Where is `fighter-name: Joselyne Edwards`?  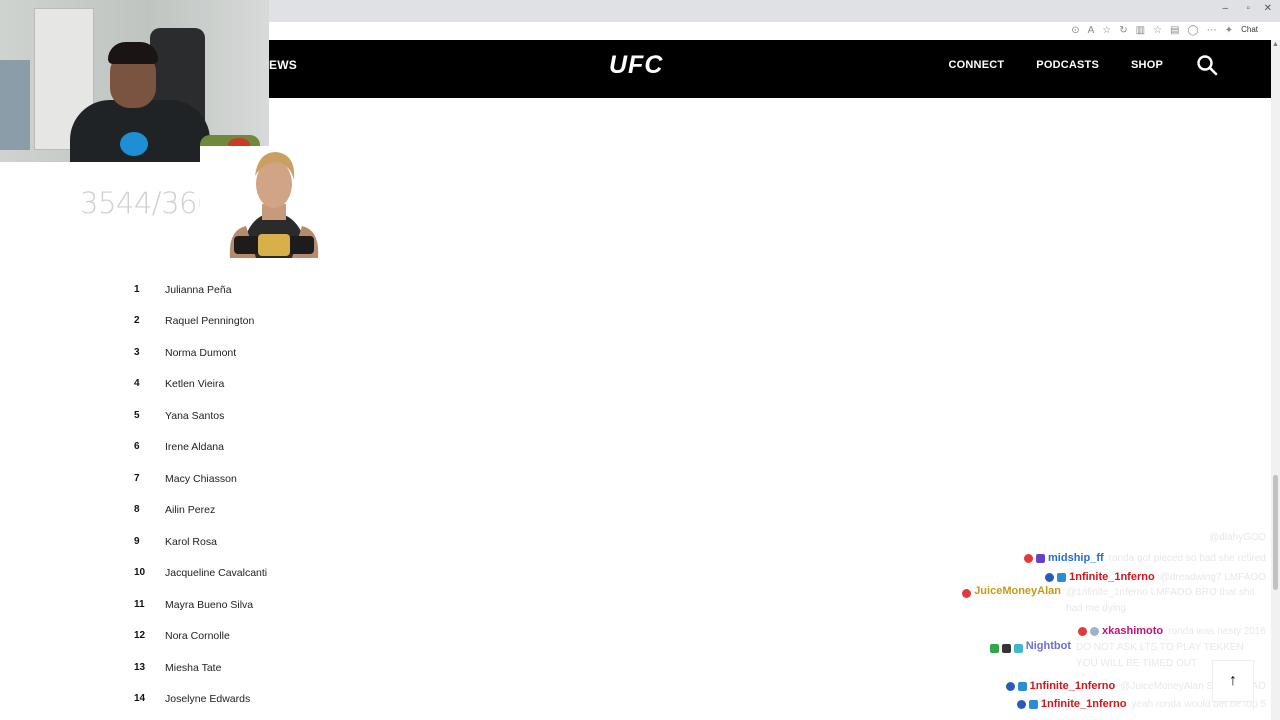
fighter-name: Joselyne Edwards is located at coordinates (207, 699).